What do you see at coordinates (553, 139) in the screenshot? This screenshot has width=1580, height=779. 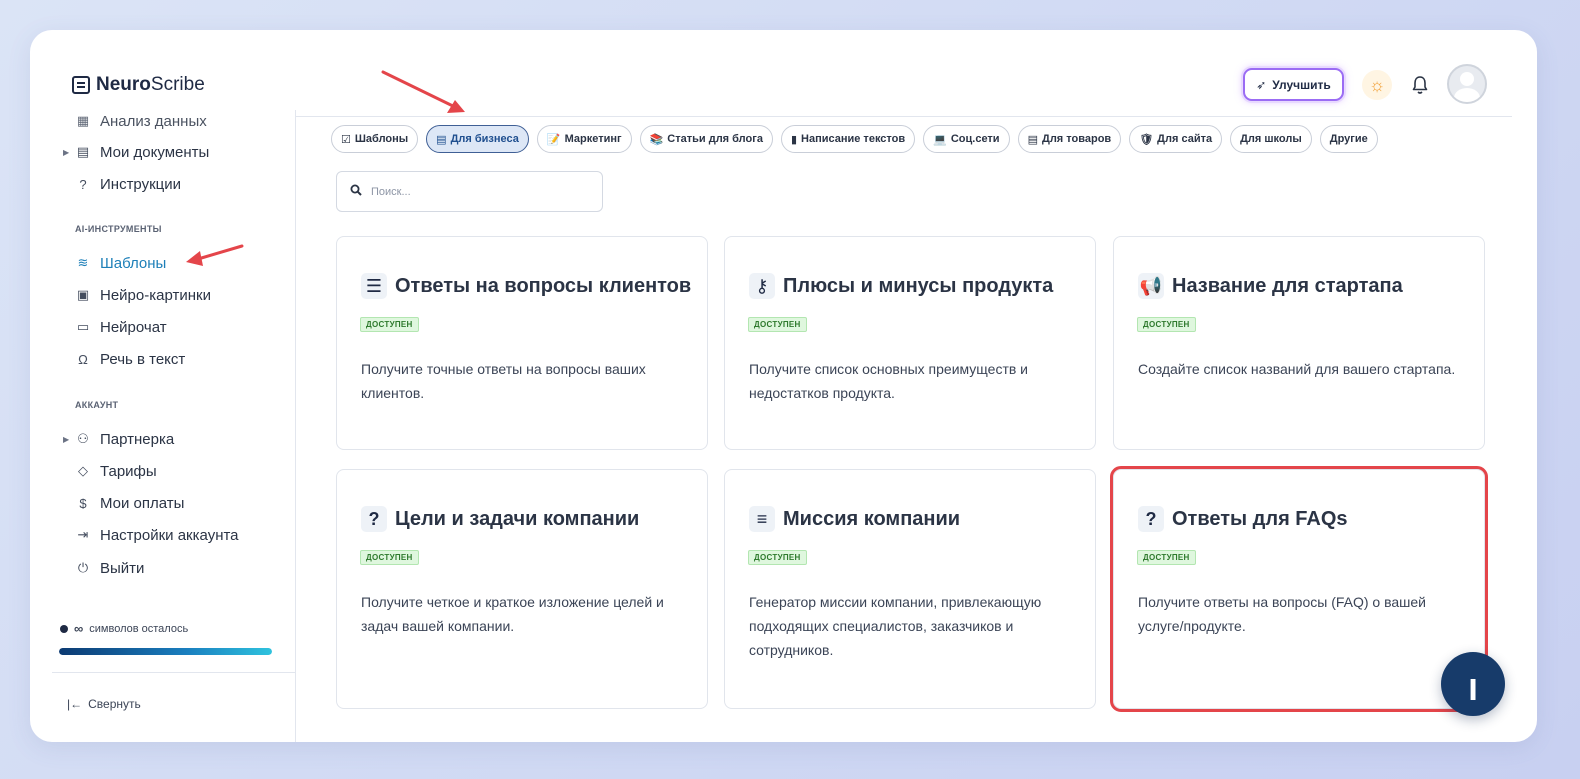 I see `chip-icon: 📝` at bounding box center [553, 139].